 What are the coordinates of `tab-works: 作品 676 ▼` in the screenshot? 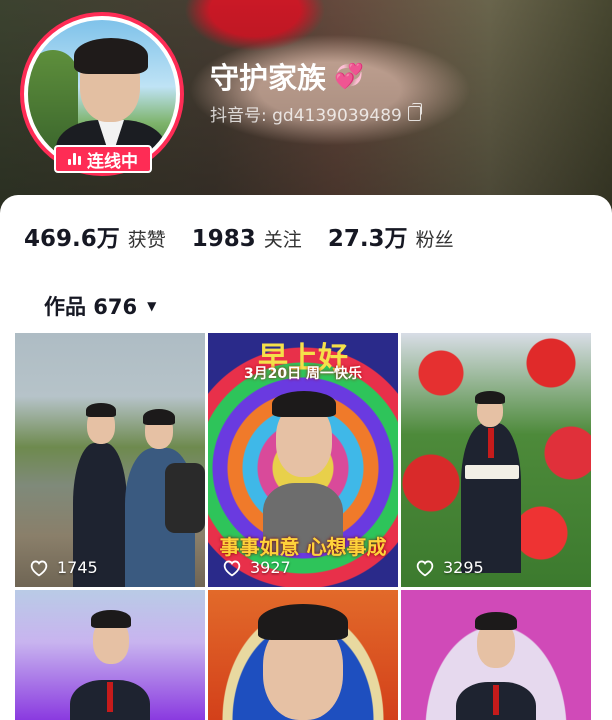 It's located at (100, 306).